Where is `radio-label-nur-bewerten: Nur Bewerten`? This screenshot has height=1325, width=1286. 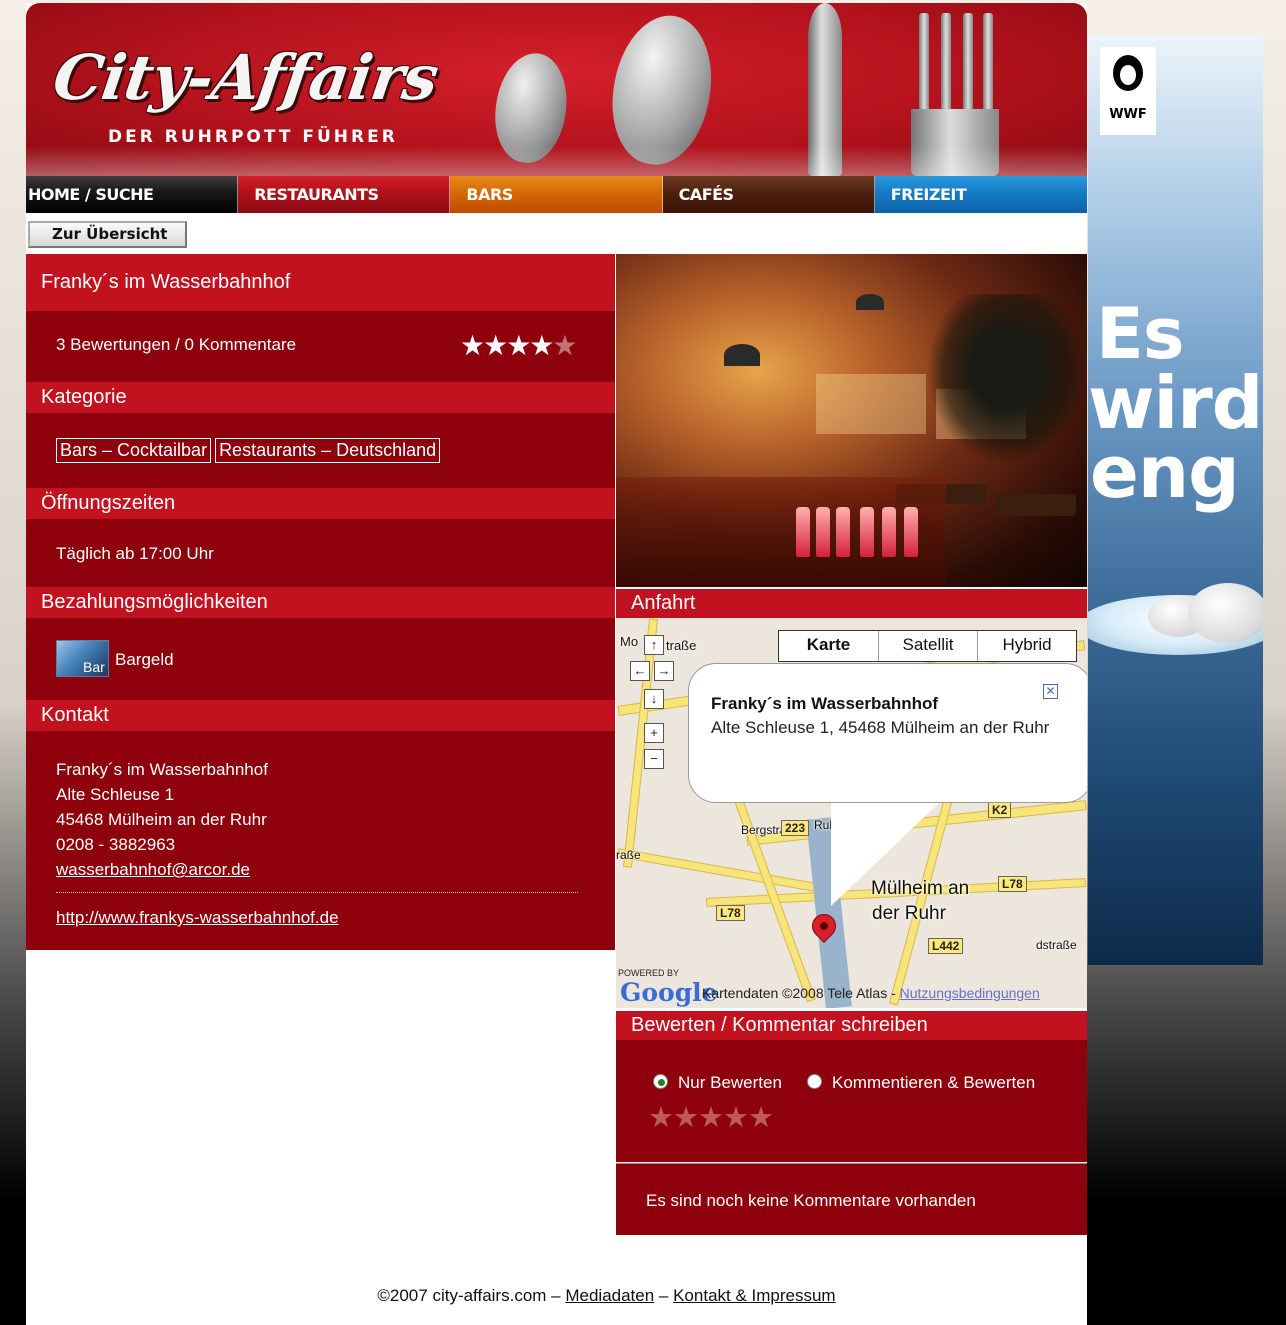
radio-label-nur-bewerten: Nur Bewerten is located at coordinates (730, 1082).